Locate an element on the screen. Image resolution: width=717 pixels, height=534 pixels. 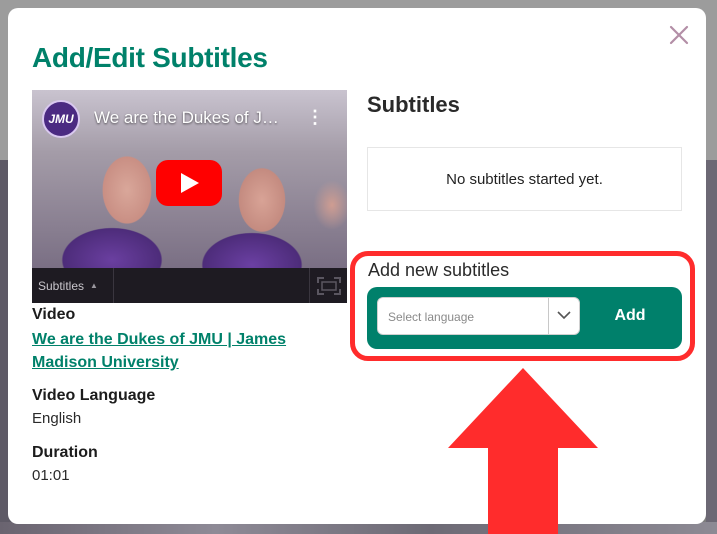
video-language-value: English is located at coordinates (57, 418).